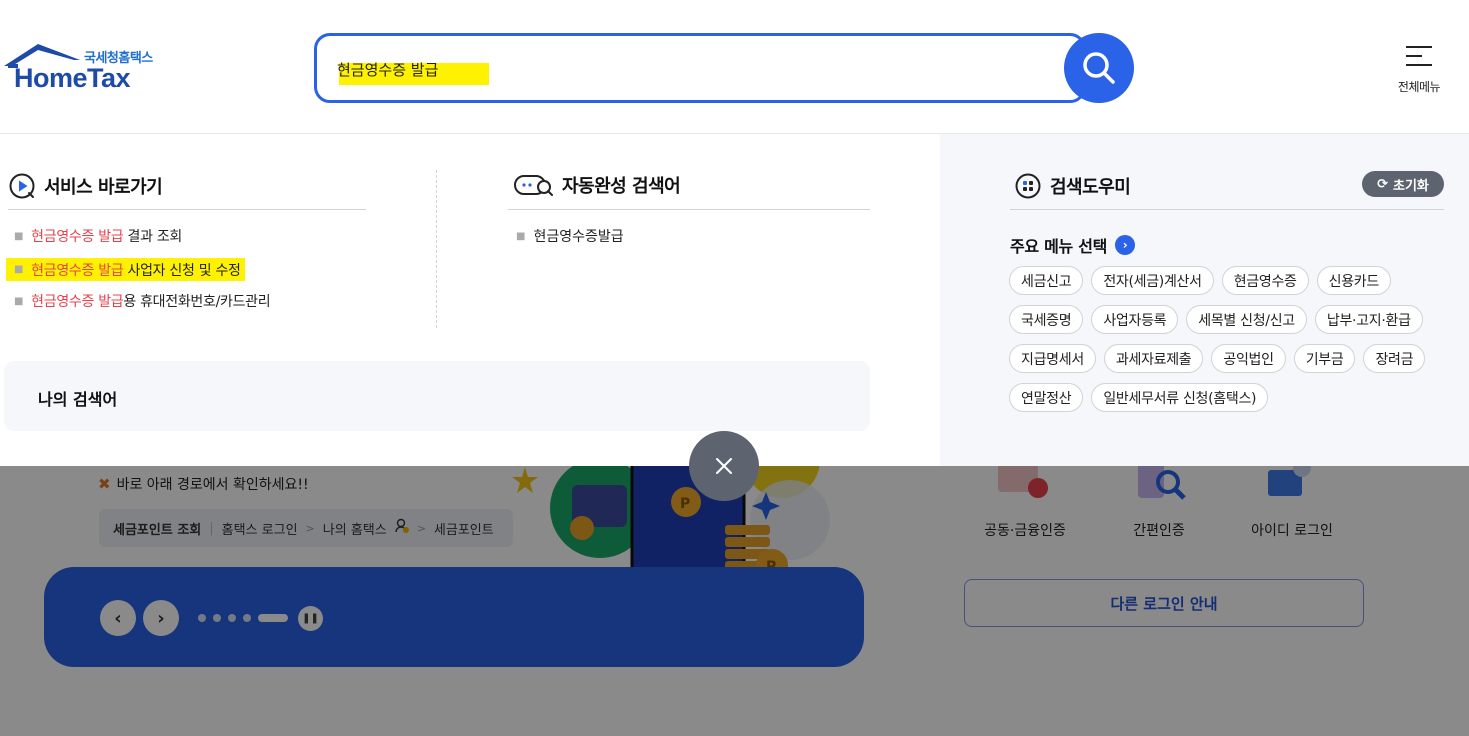 Image resolution: width=1469 pixels, height=736 pixels. What do you see at coordinates (1052, 358) in the screenshot?
I see `menu-chip: 지급명세서` at bounding box center [1052, 358].